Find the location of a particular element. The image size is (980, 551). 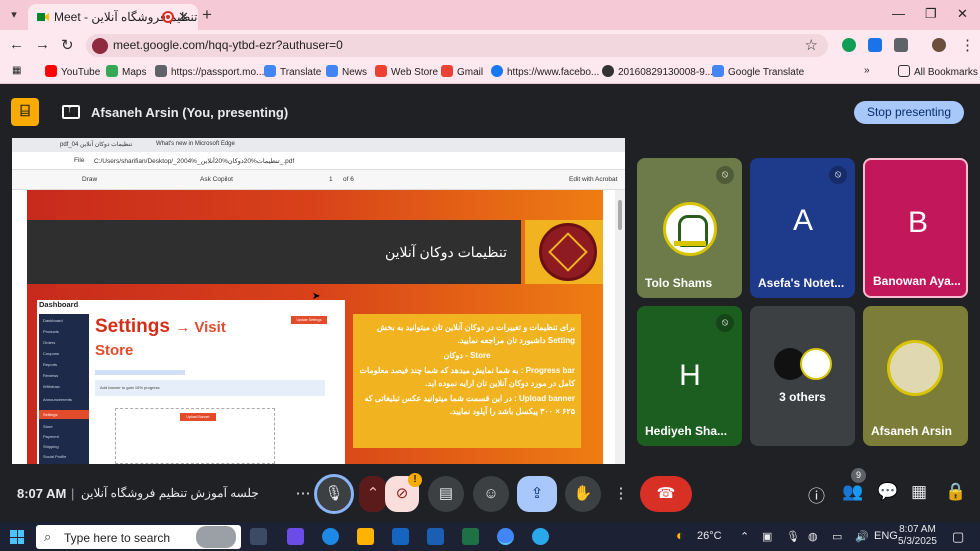

participant-tile: Afsaneh Arsin is located at coordinates (915, 376).